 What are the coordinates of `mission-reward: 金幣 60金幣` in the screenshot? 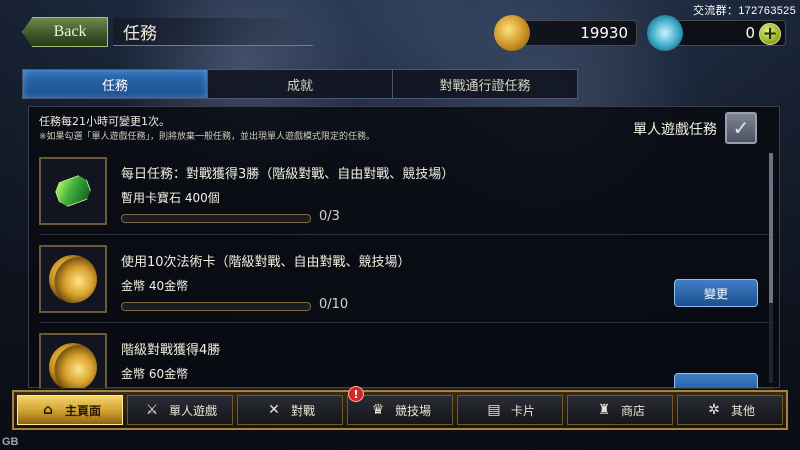 It's located at (155, 374).